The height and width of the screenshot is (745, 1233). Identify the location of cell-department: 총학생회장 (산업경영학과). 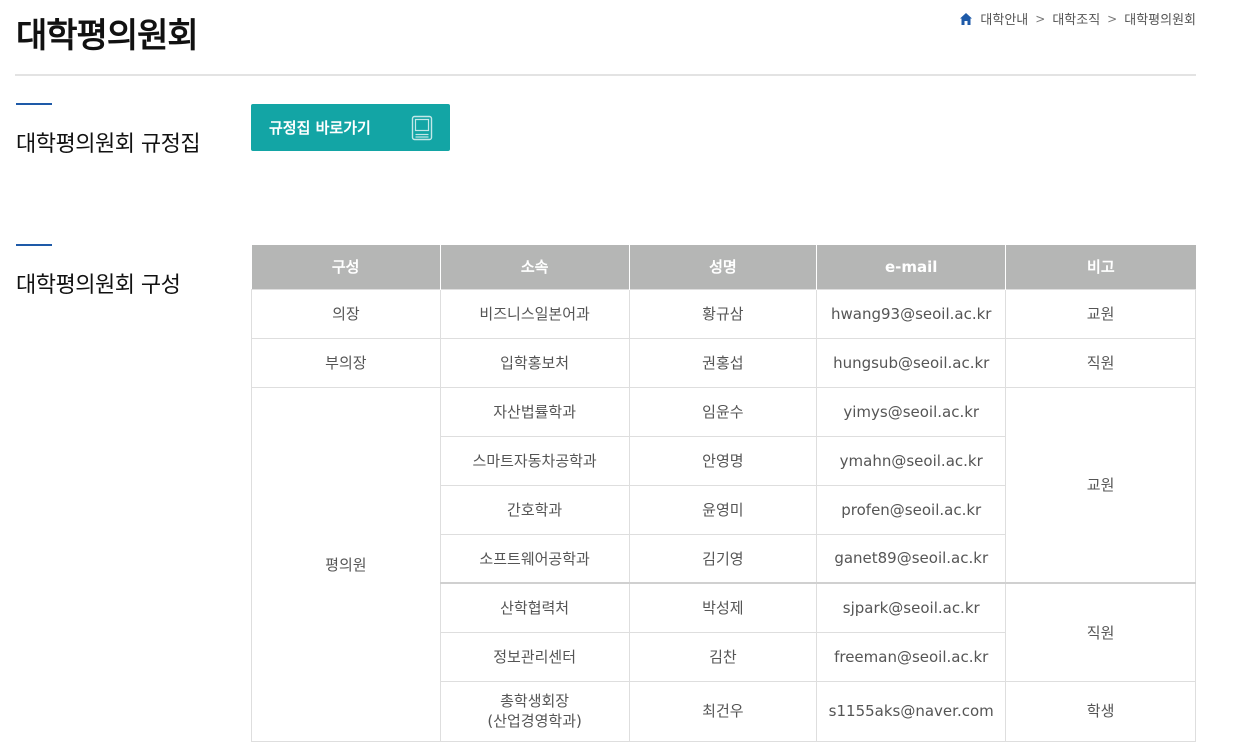
(534, 711).